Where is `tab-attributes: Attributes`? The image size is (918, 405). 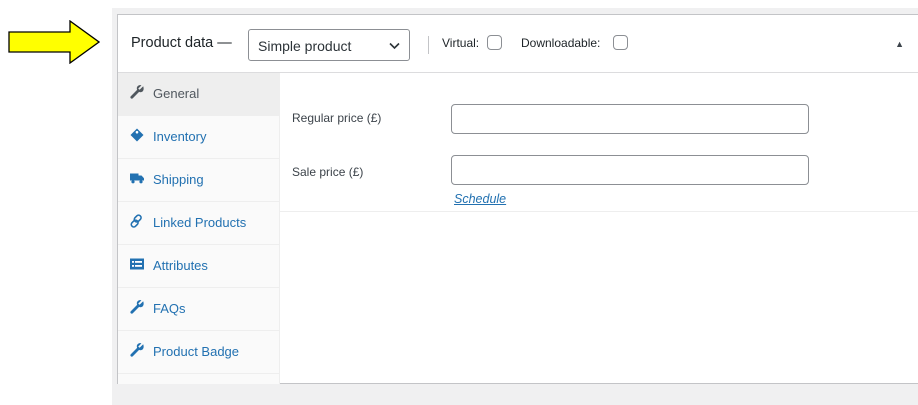 tab-attributes: Attributes is located at coordinates (198, 266).